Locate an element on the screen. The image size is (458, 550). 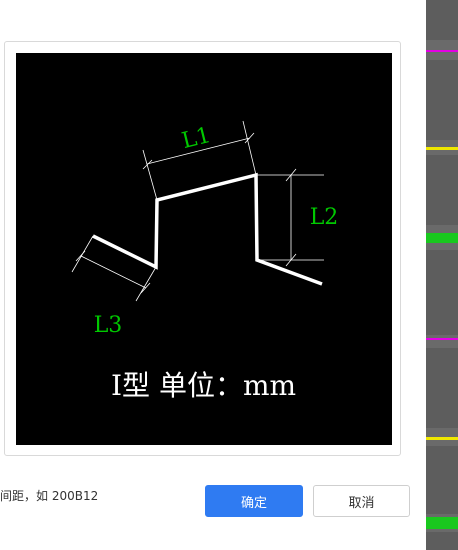
profile-shape is located at coordinates (207, 229).